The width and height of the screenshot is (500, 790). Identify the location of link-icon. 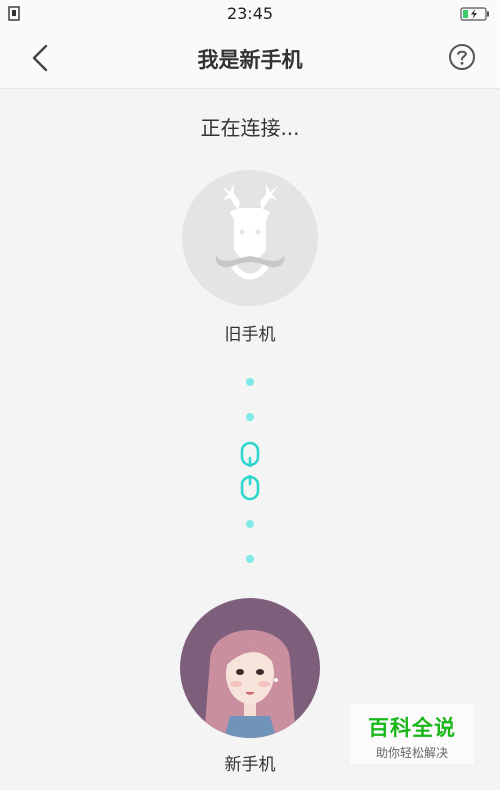
(250, 471).